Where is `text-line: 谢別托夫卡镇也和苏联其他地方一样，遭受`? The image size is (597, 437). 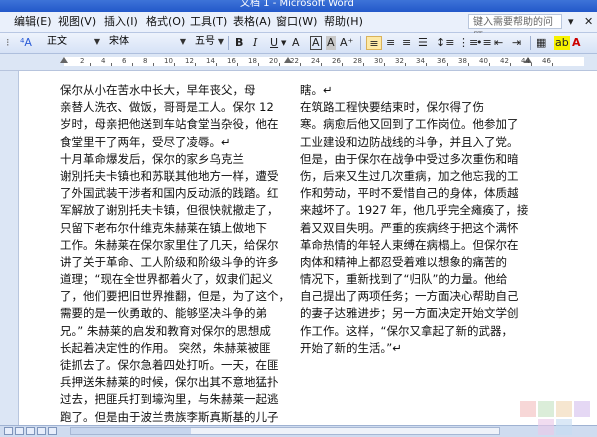
text-line: 谢別托夫卡镇也和苏联其他地方一样，遭受 is located at coordinates (172, 176).